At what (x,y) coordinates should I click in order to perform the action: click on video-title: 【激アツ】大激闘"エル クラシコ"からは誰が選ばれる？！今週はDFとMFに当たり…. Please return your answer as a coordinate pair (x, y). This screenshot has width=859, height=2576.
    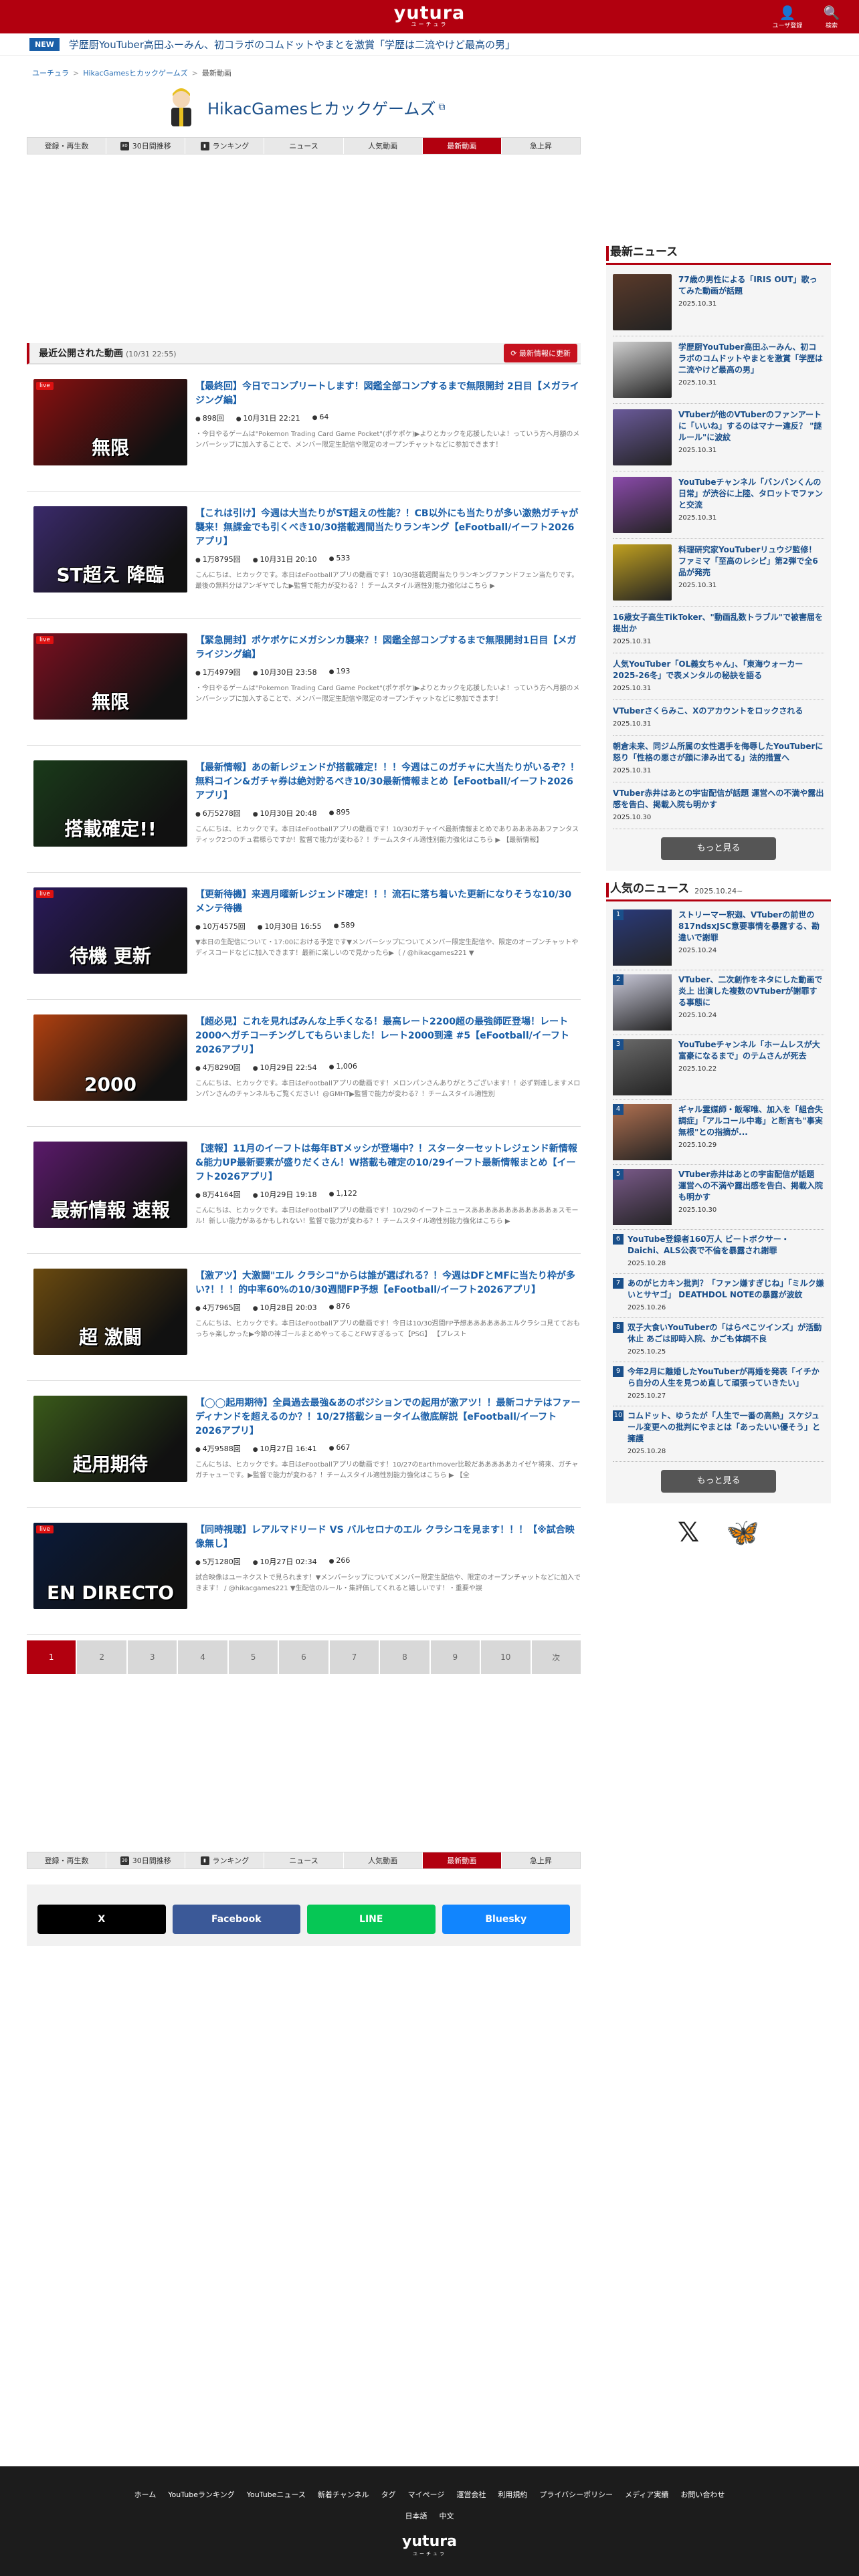
    Looking at the image, I should click on (385, 1283).